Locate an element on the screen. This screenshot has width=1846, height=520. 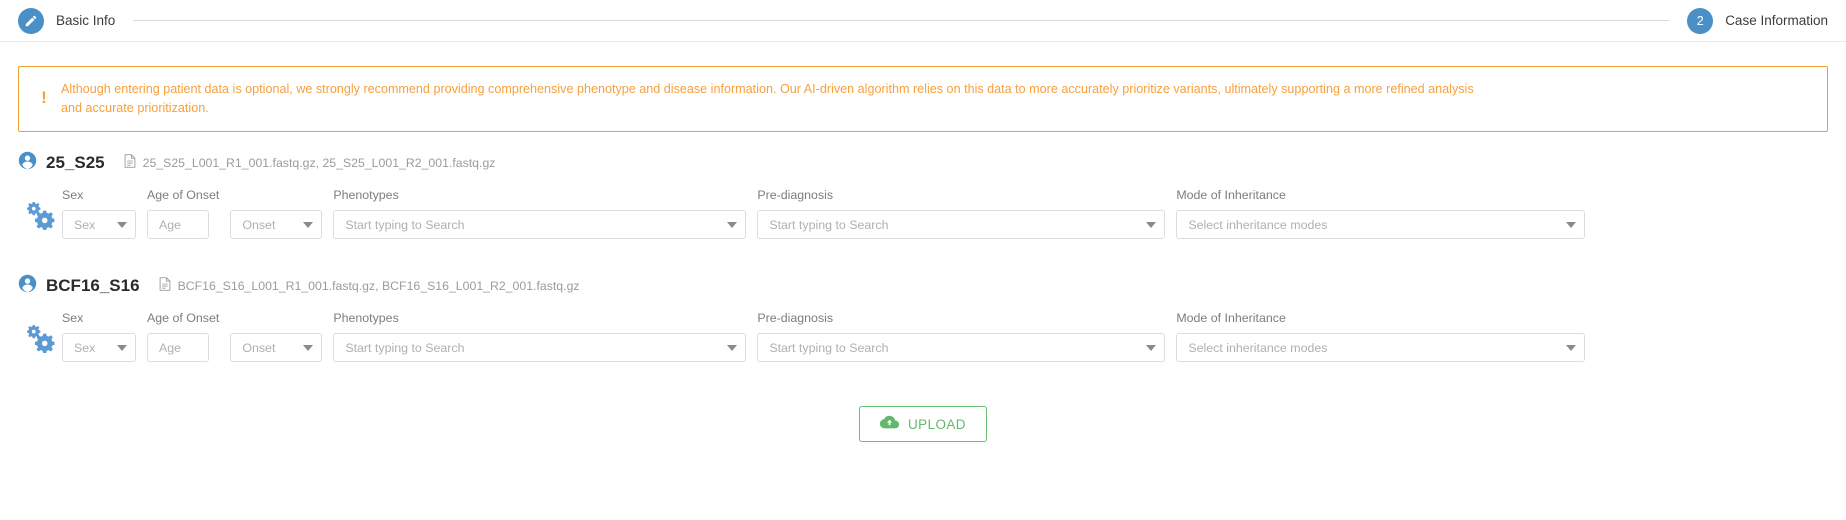
step-case-information-circle: 2 is located at coordinates (1700, 20).